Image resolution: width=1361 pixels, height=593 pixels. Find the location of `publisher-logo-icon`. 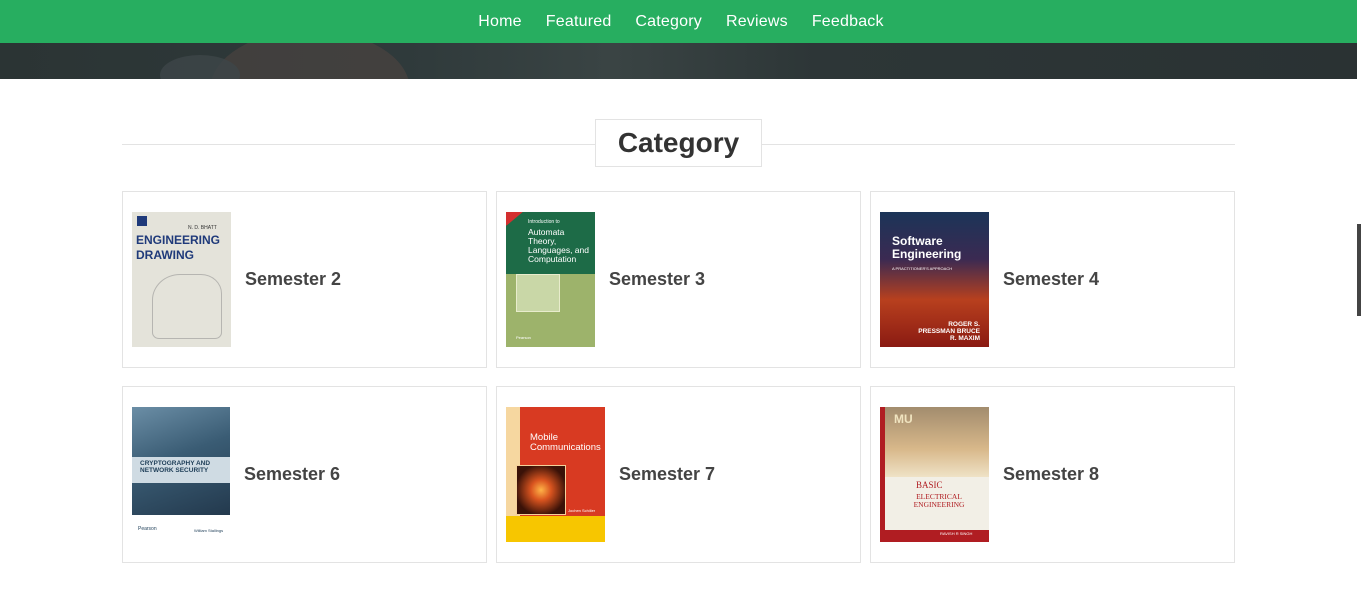

publisher-logo-icon is located at coordinates (142, 221).